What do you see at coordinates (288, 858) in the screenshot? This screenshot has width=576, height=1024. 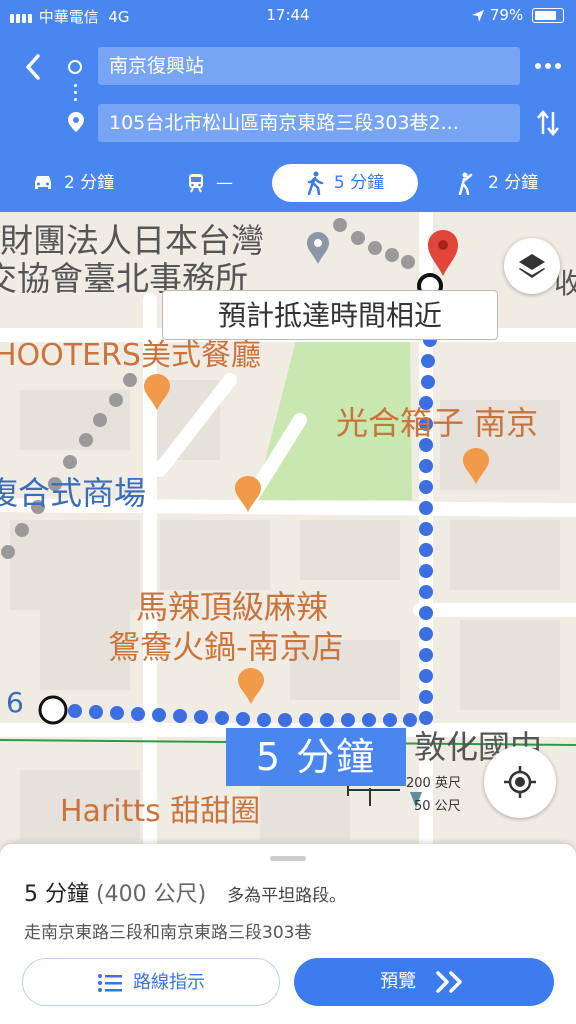 I see `drag-handle` at bounding box center [288, 858].